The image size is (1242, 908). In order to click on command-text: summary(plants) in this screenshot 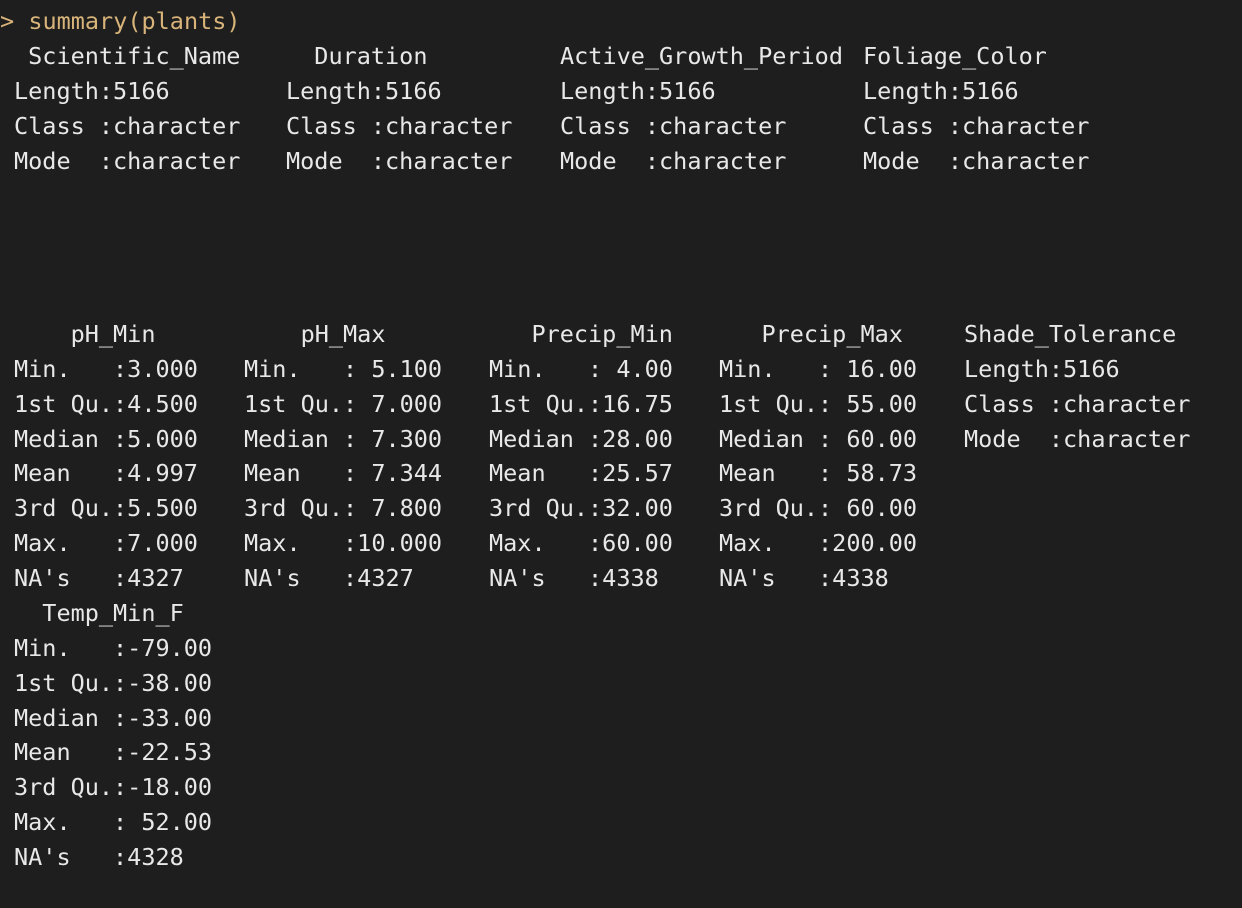, I will do `click(134, 21)`.